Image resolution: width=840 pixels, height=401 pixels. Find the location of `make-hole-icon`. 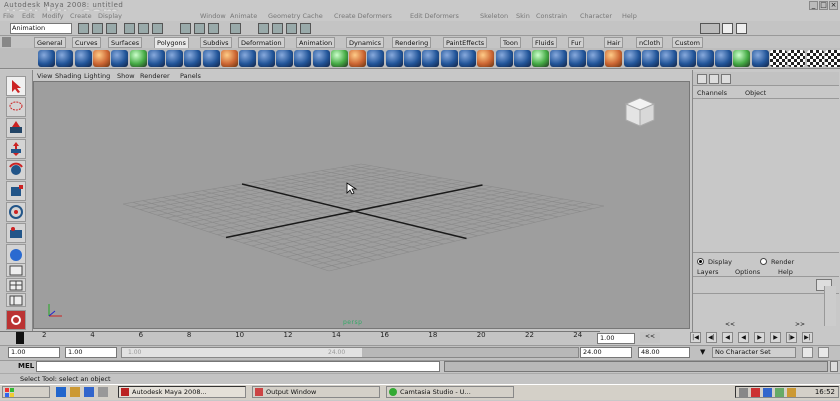

make-hole-icon is located at coordinates (394, 58).